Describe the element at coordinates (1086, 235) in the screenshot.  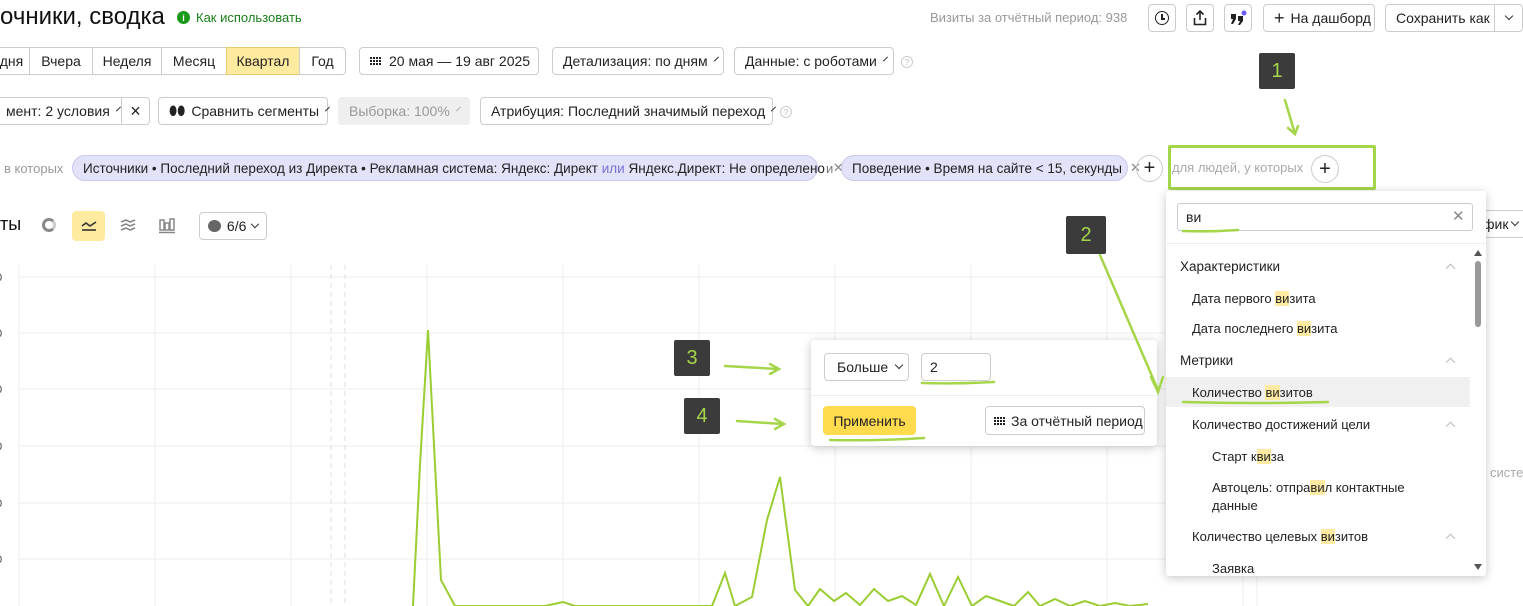
I see `annotation-2: 2` at that location.